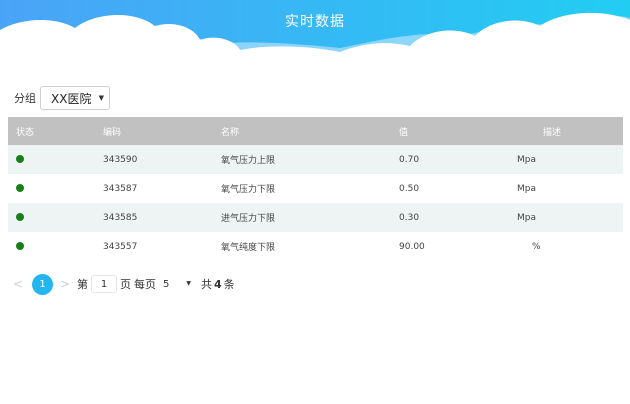  I want to click on group-filter: 分组 XX医院 ▼, so click(62, 98).